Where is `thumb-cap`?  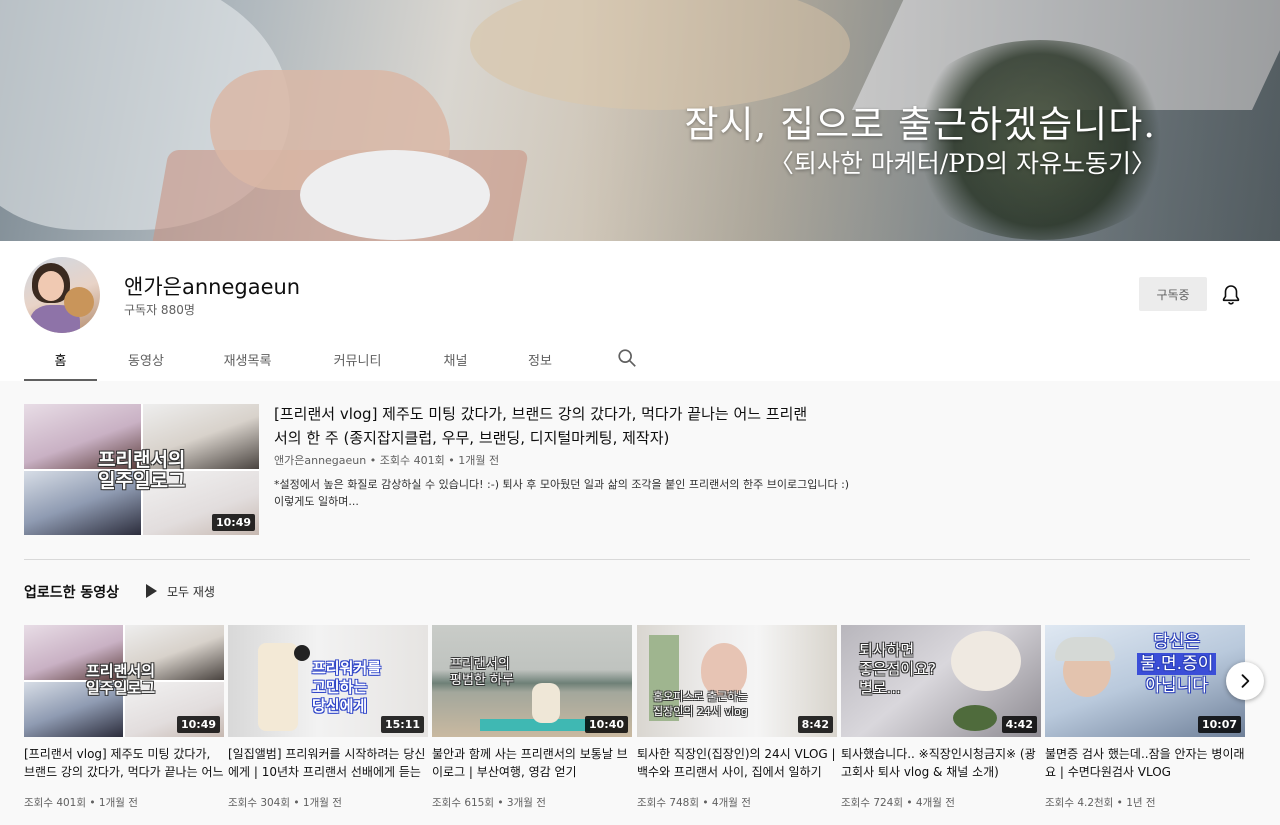
thumb-cap is located at coordinates (1085, 649).